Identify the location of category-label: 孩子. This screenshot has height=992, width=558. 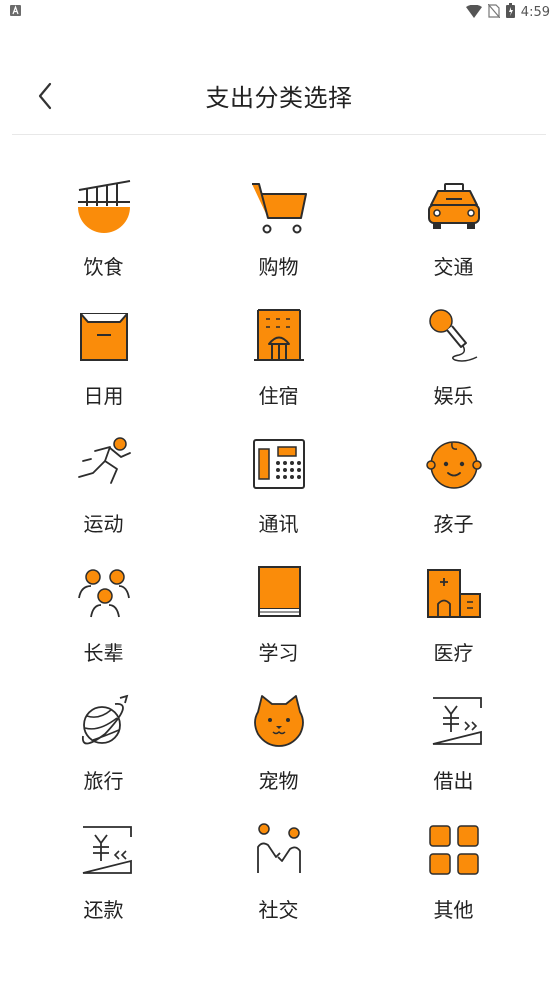
(453, 524).